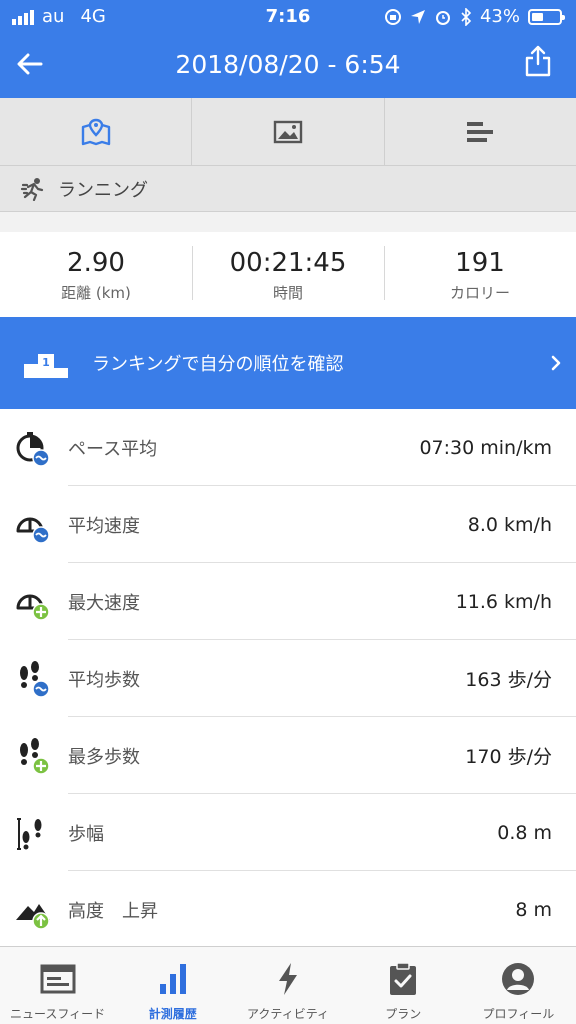  What do you see at coordinates (288, 263) in the screenshot?
I see `duration-value: 00:21:45` at bounding box center [288, 263].